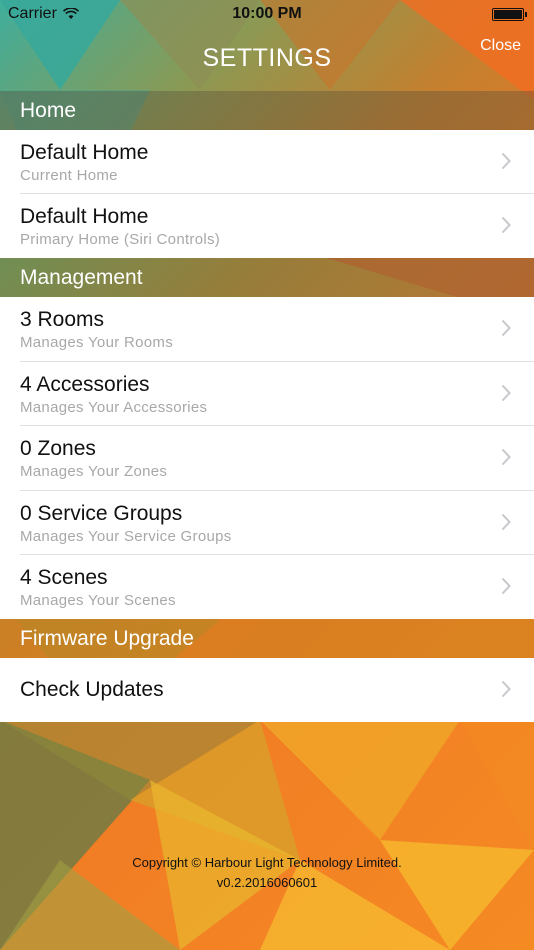 Image resolution: width=534 pixels, height=950 pixels. Describe the element at coordinates (114, 407) in the screenshot. I see `row-subtitle: Manages Your Accessories` at that location.